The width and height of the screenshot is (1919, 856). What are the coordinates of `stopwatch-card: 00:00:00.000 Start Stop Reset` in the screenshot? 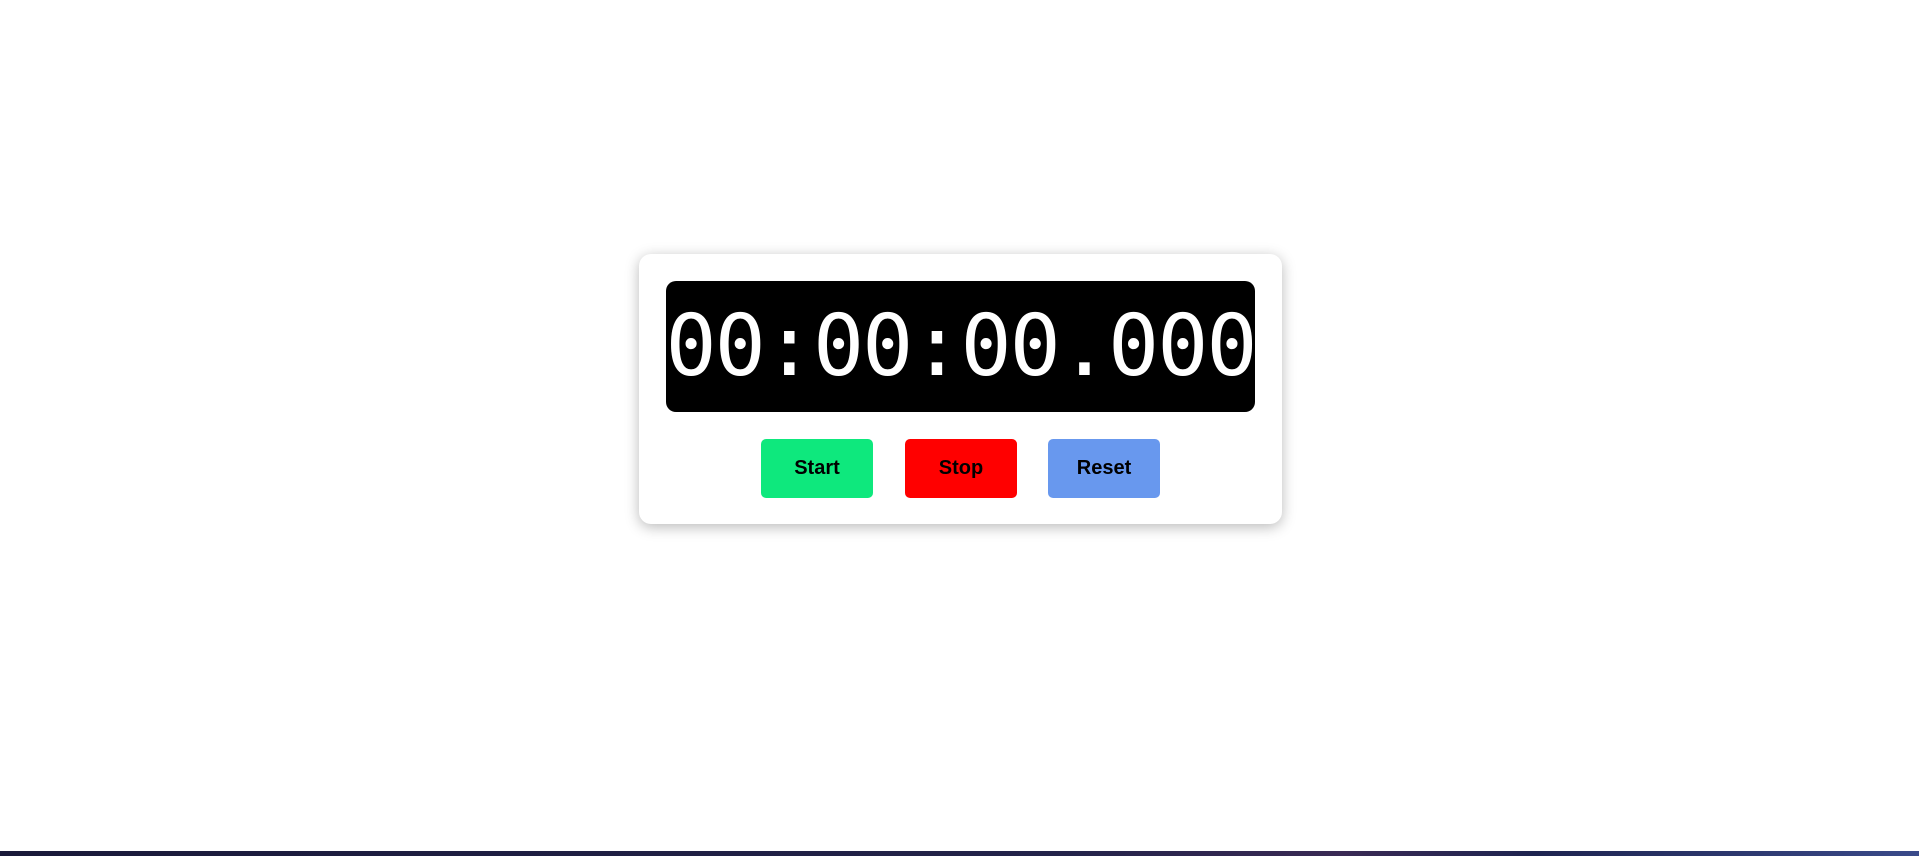 It's located at (960, 389).